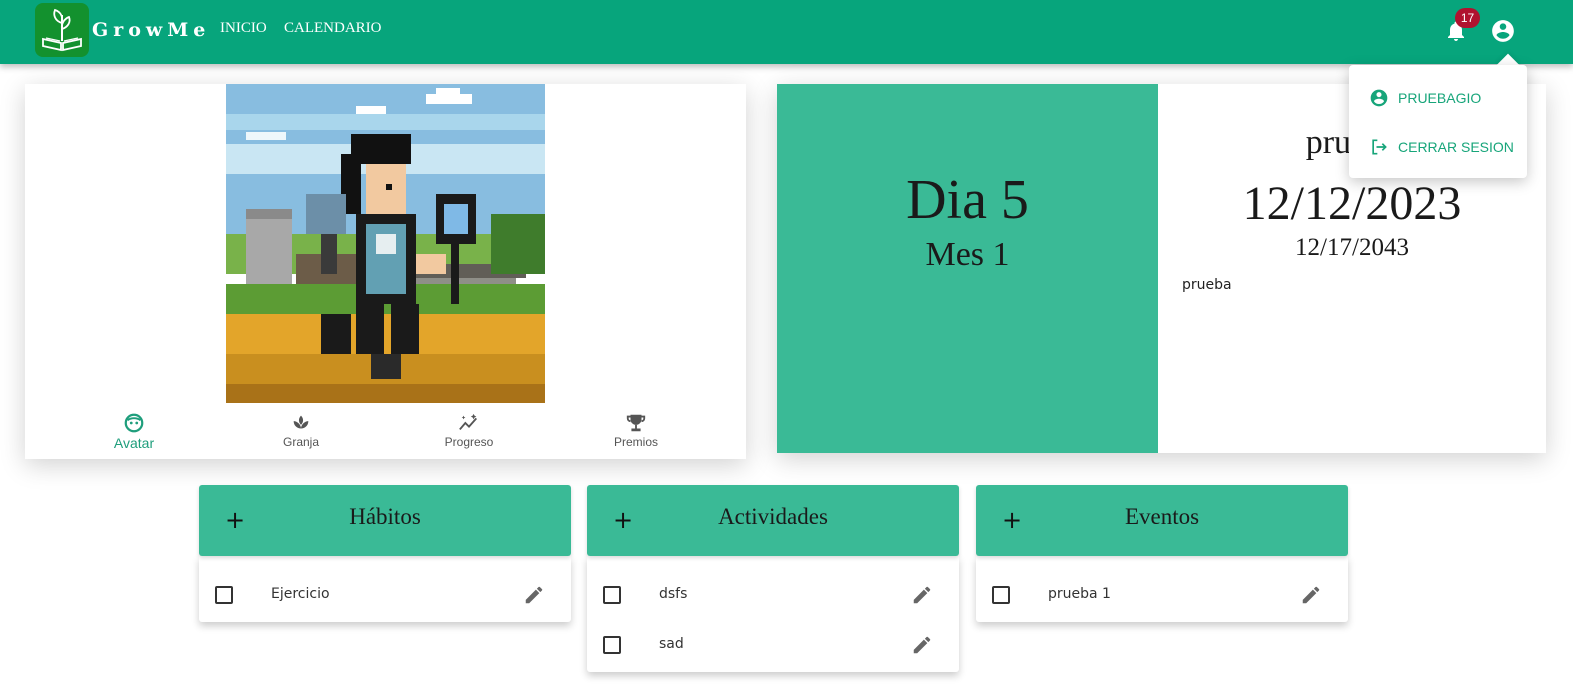 This screenshot has width=1573, height=698. Describe the element at coordinates (1379, 147) in the screenshot. I see `logout-icon` at that location.